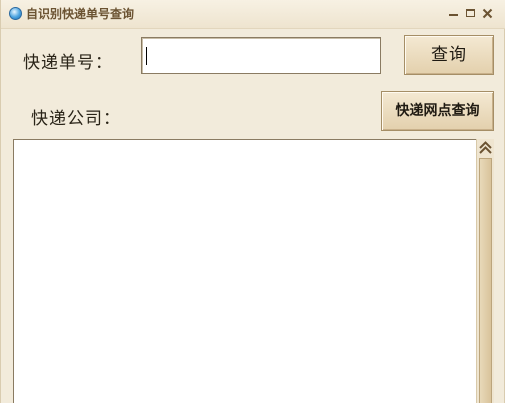 This screenshot has width=505, height=403. Describe the element at coordinates (68, 63) in the screenshot. I see `tracking-number-label: 快递单号：` at that location.